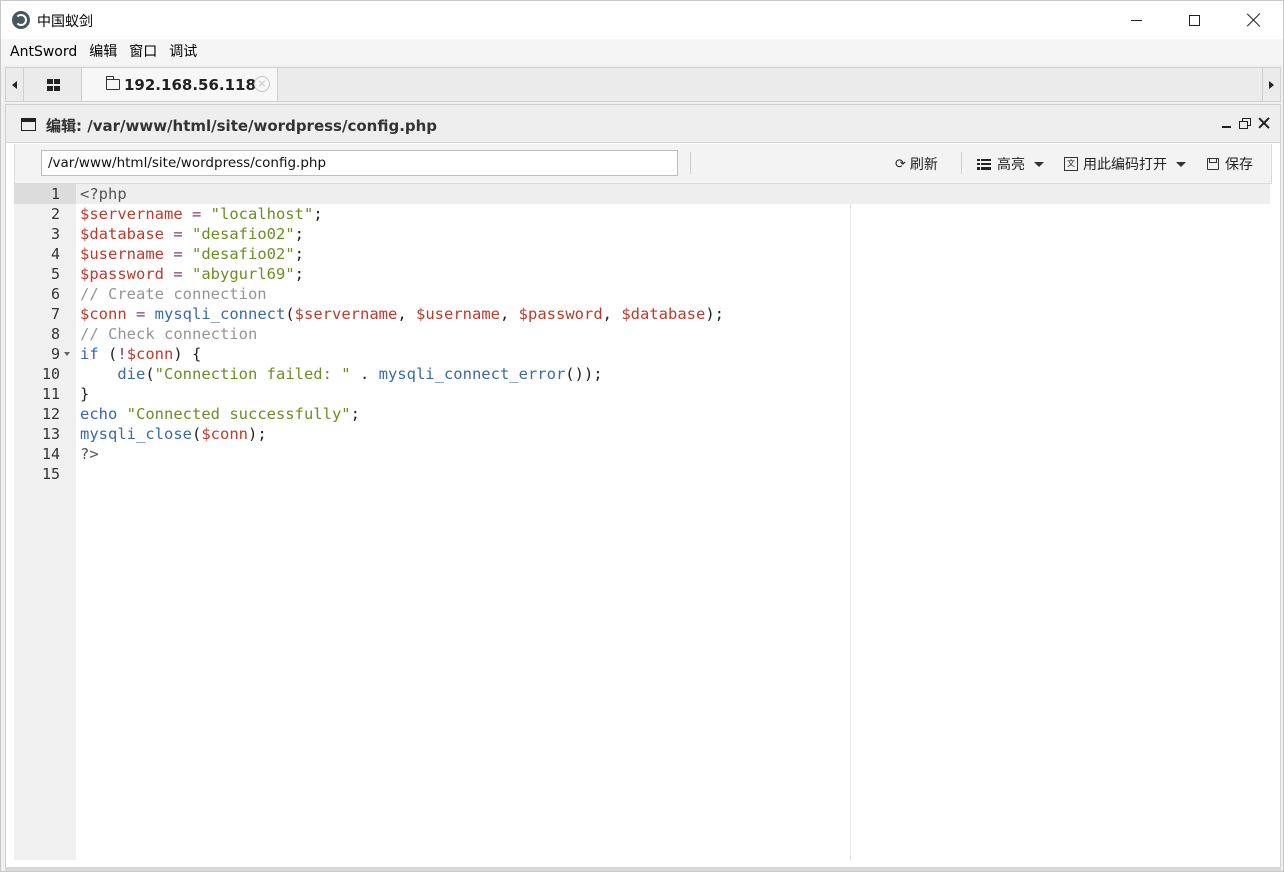  I want to click on code-text: if (!$conn) {, so click(141, 354).